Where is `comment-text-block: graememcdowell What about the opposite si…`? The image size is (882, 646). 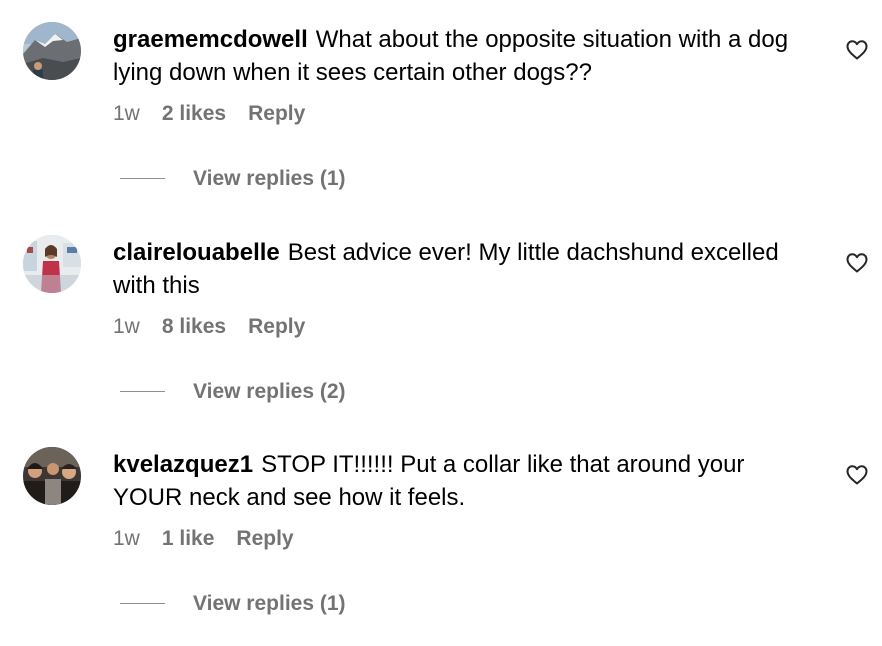 comment-text-block: graememcdowell What about the opposite si… is located at coordinates (463, 56).